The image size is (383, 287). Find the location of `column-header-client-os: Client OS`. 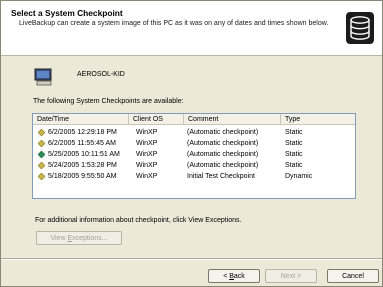

column-header-client-os: Client OS is located at coordinates (156, 119).